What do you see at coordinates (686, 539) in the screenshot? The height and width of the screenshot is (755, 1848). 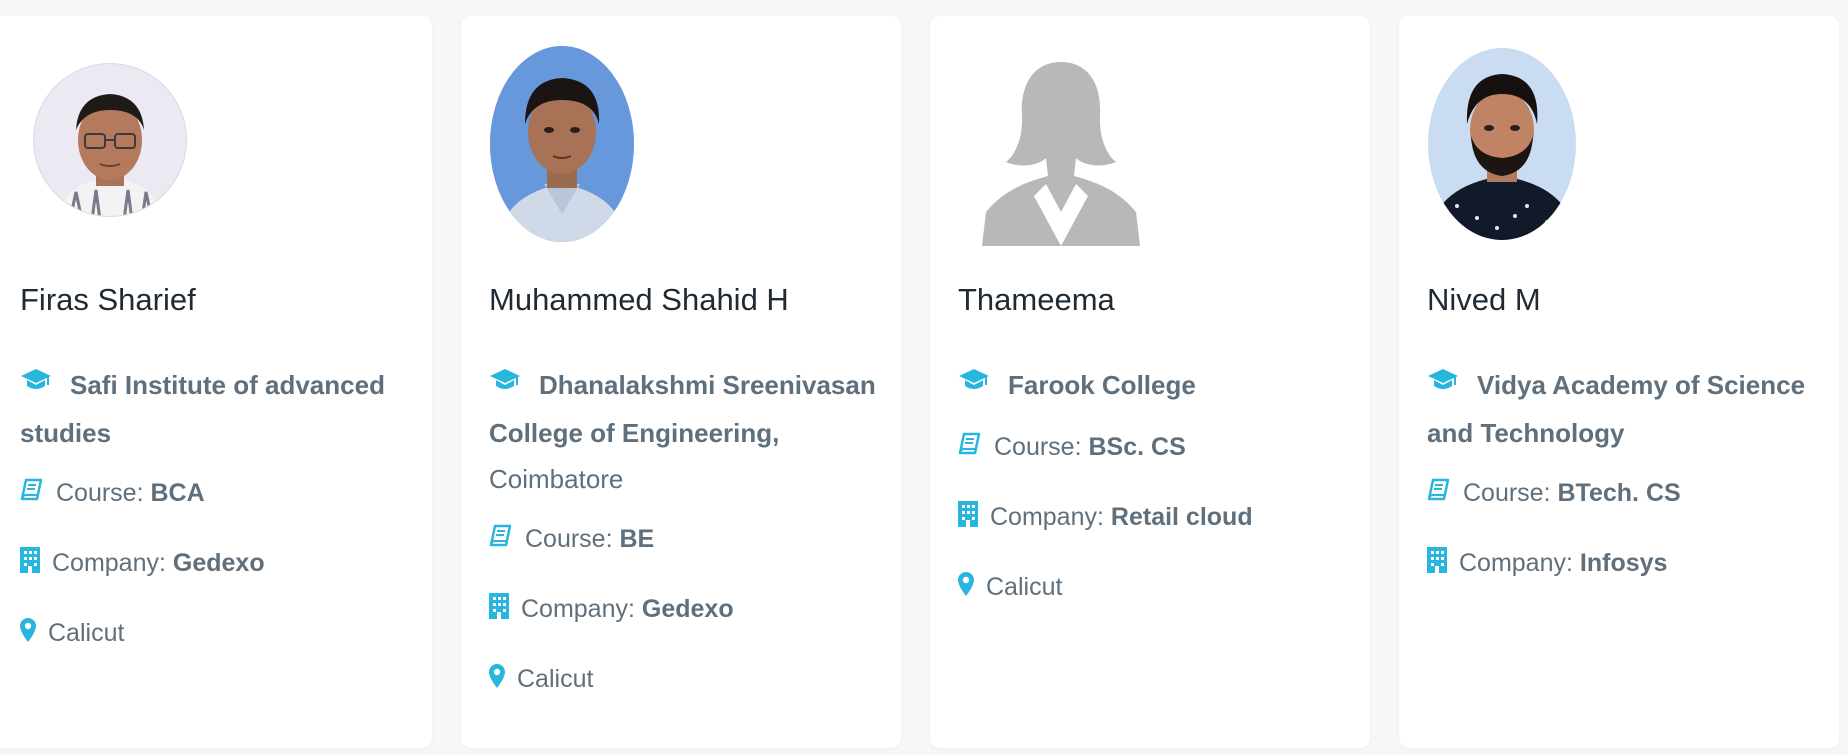 I see `course-row: Course: BE` at bounding box center [686, 539].